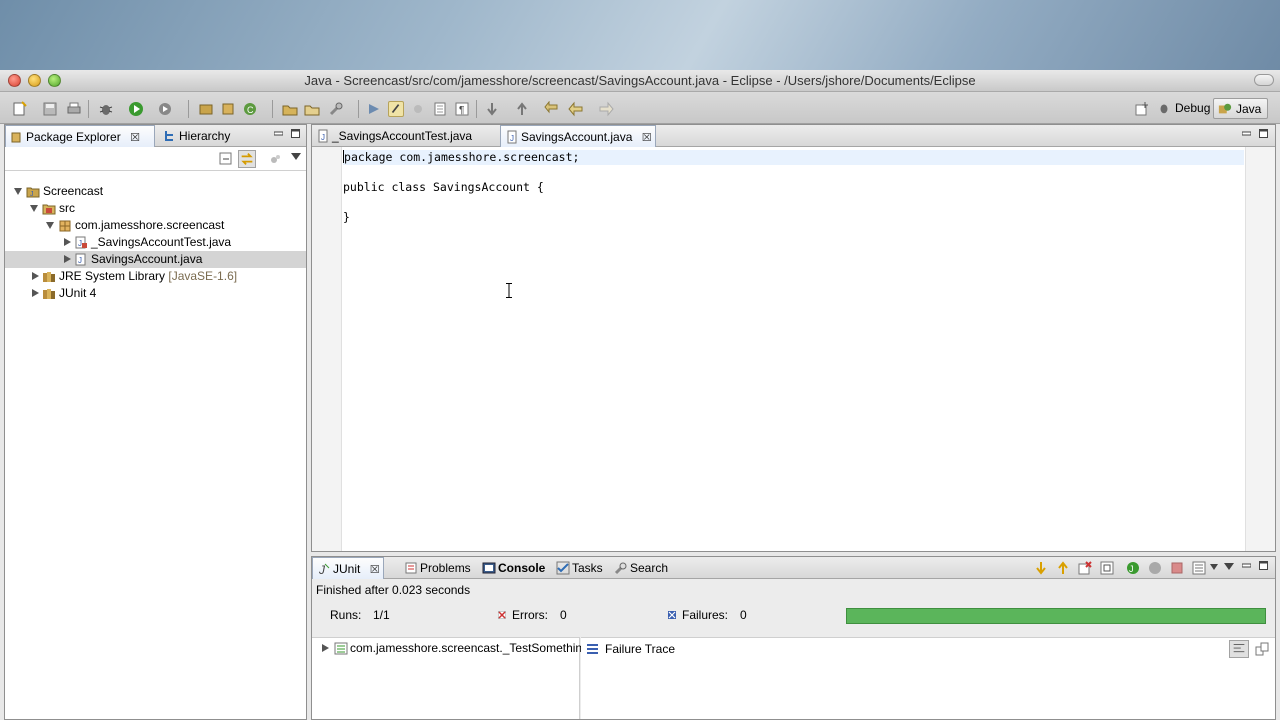 This screenshot has height=720, width=1280. I want to click on show-source-icon, so click(440, 109).